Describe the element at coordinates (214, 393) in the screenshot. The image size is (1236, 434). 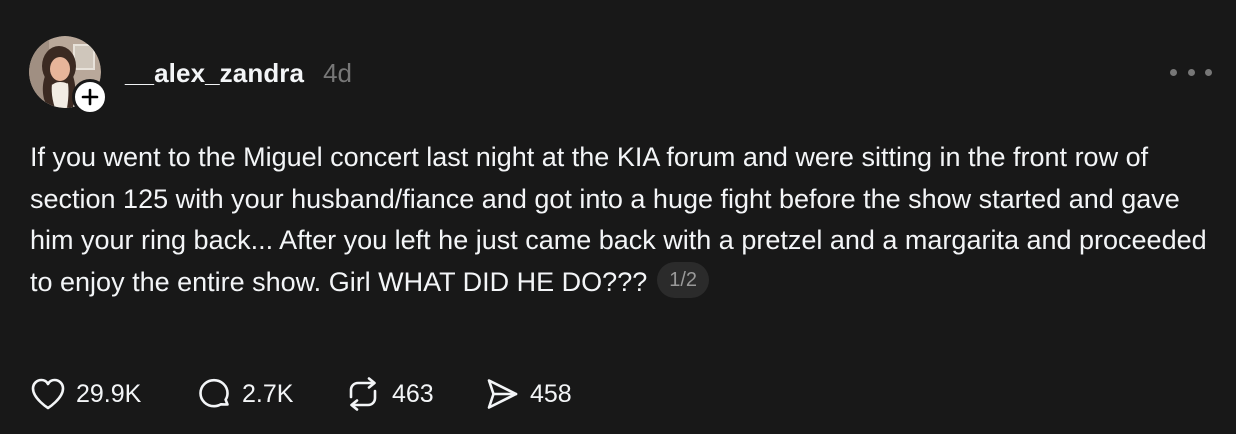
I see `comment-bubble-icon` at that location.